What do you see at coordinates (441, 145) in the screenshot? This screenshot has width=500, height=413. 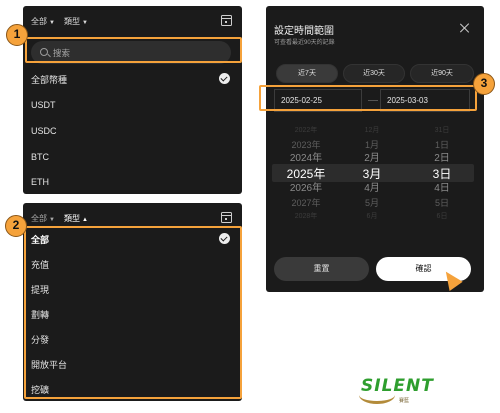 I see `wheel-item: 1日` at bounding box center [441, 145].